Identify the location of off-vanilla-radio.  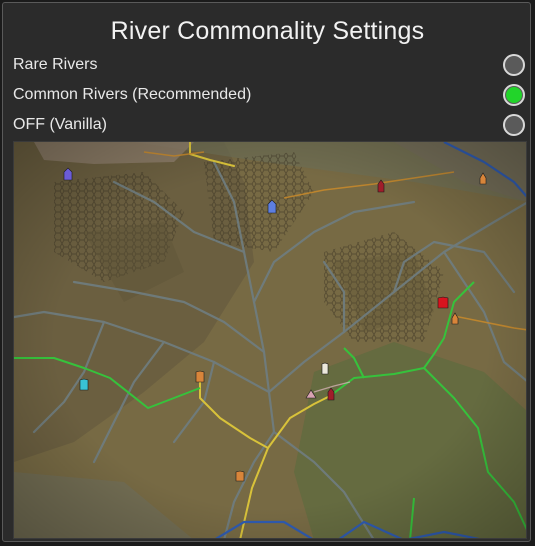
(514, 125).